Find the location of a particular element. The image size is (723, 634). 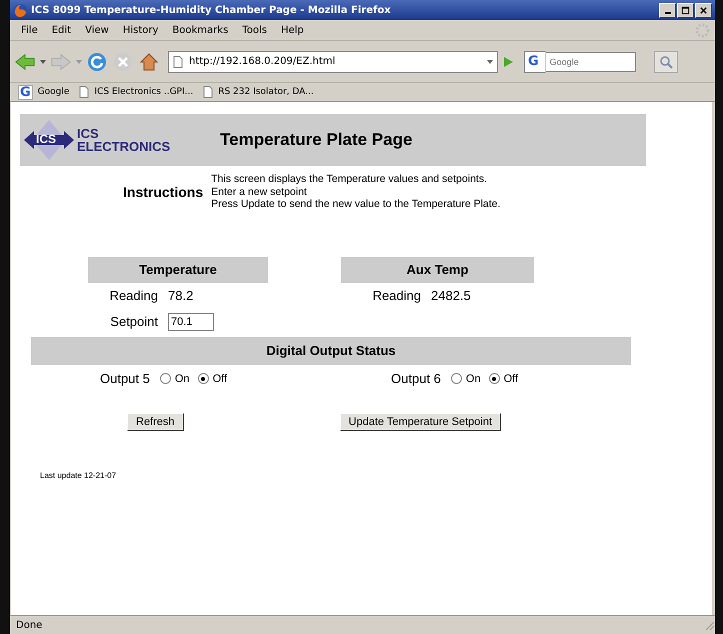

maximize-icon is located at coordinates (685, 10).